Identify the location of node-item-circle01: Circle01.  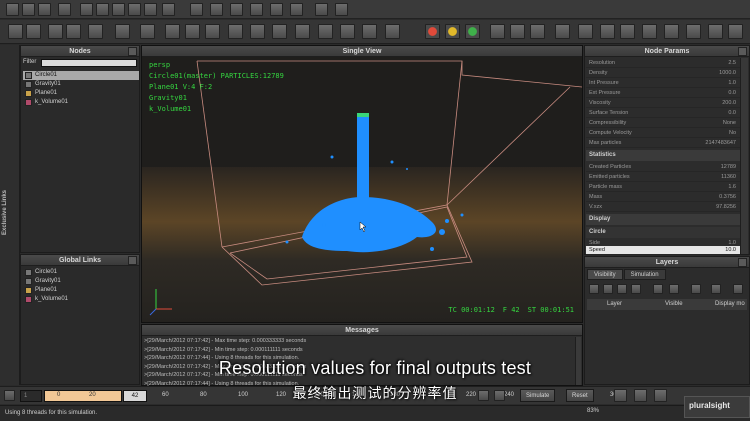
(81, 75).